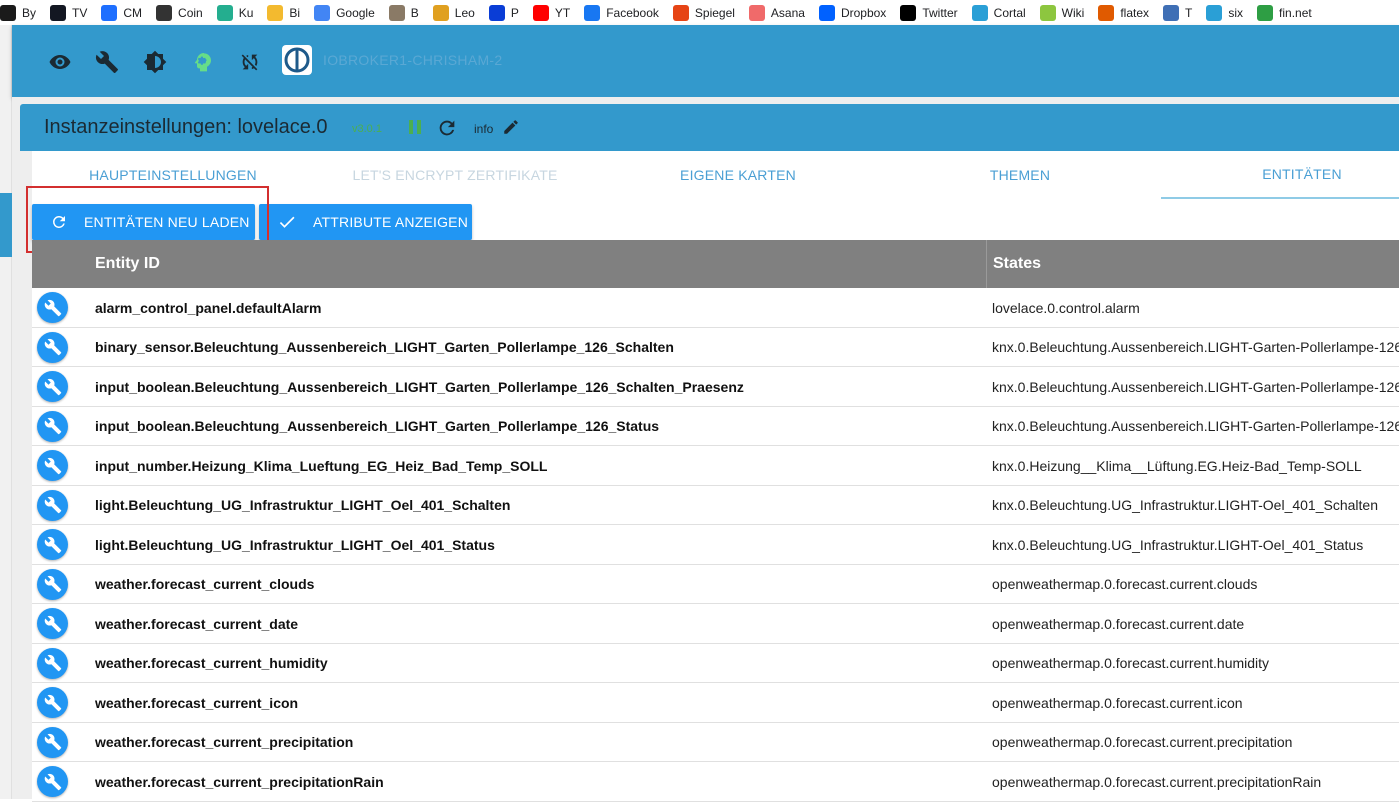 The width and height of the screenshot is (1399, 802). I want to click on bookmark-ex: T, so click(1177, 12).